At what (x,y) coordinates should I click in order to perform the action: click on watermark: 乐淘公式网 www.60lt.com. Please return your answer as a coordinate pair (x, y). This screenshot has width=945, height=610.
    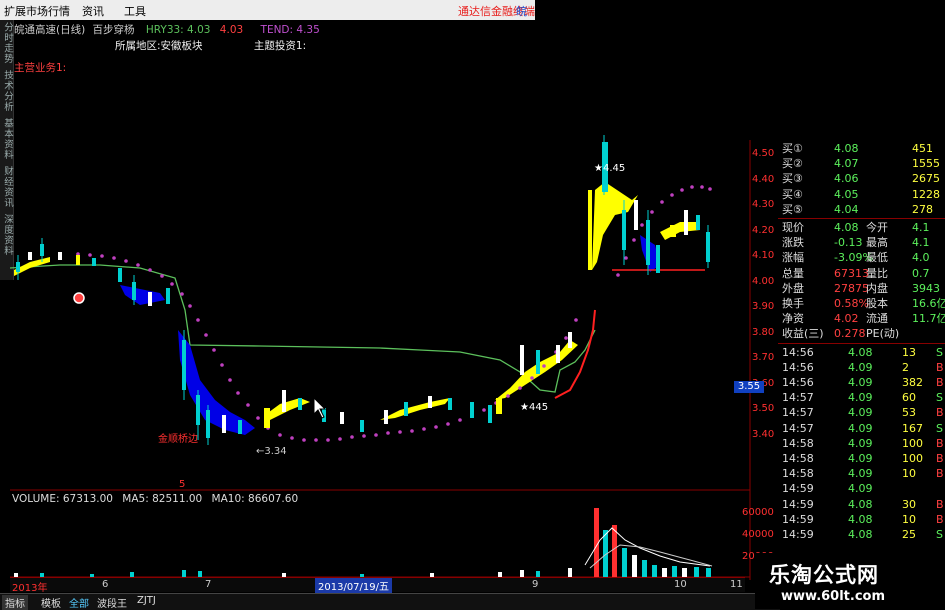
    Looking at the image, I should click on (850, 581).